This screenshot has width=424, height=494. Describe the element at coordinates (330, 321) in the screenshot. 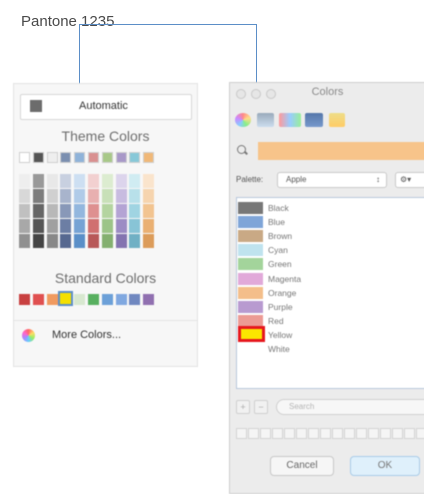

I see `color-list-item: Red` at that location.